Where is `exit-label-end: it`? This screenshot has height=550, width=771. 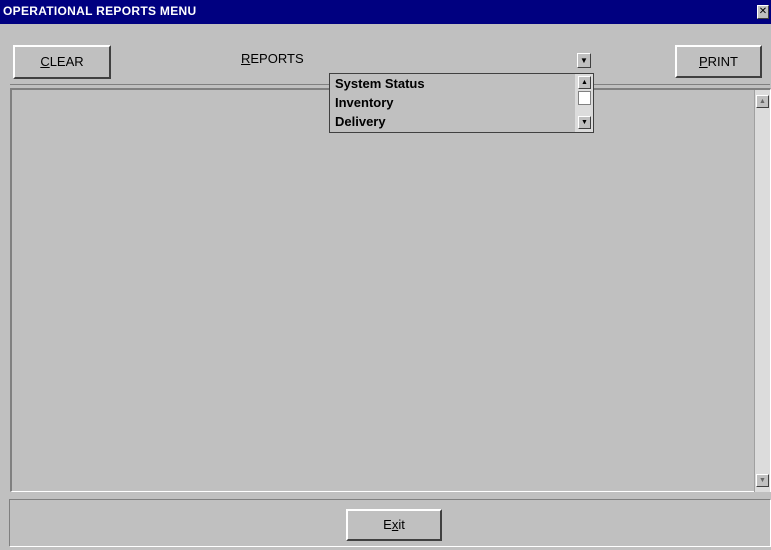
exit-label-end: it is located at coordinates (401, 524).